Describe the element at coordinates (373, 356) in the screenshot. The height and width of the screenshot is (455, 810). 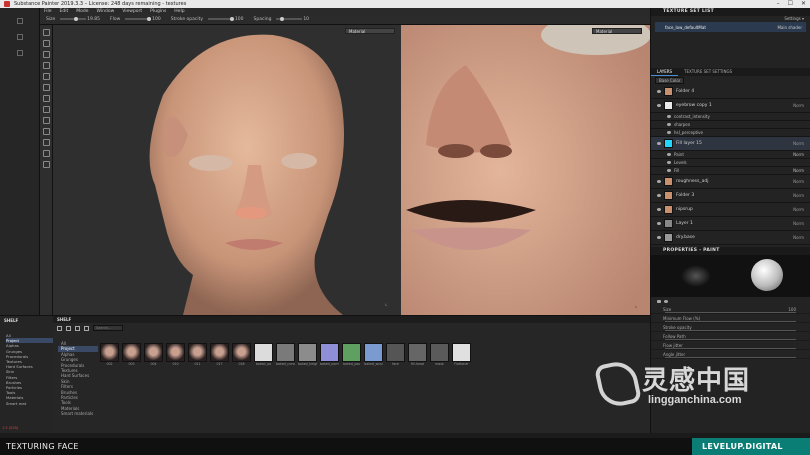
I see `shelf-asset: baked_wsnl` at that location.